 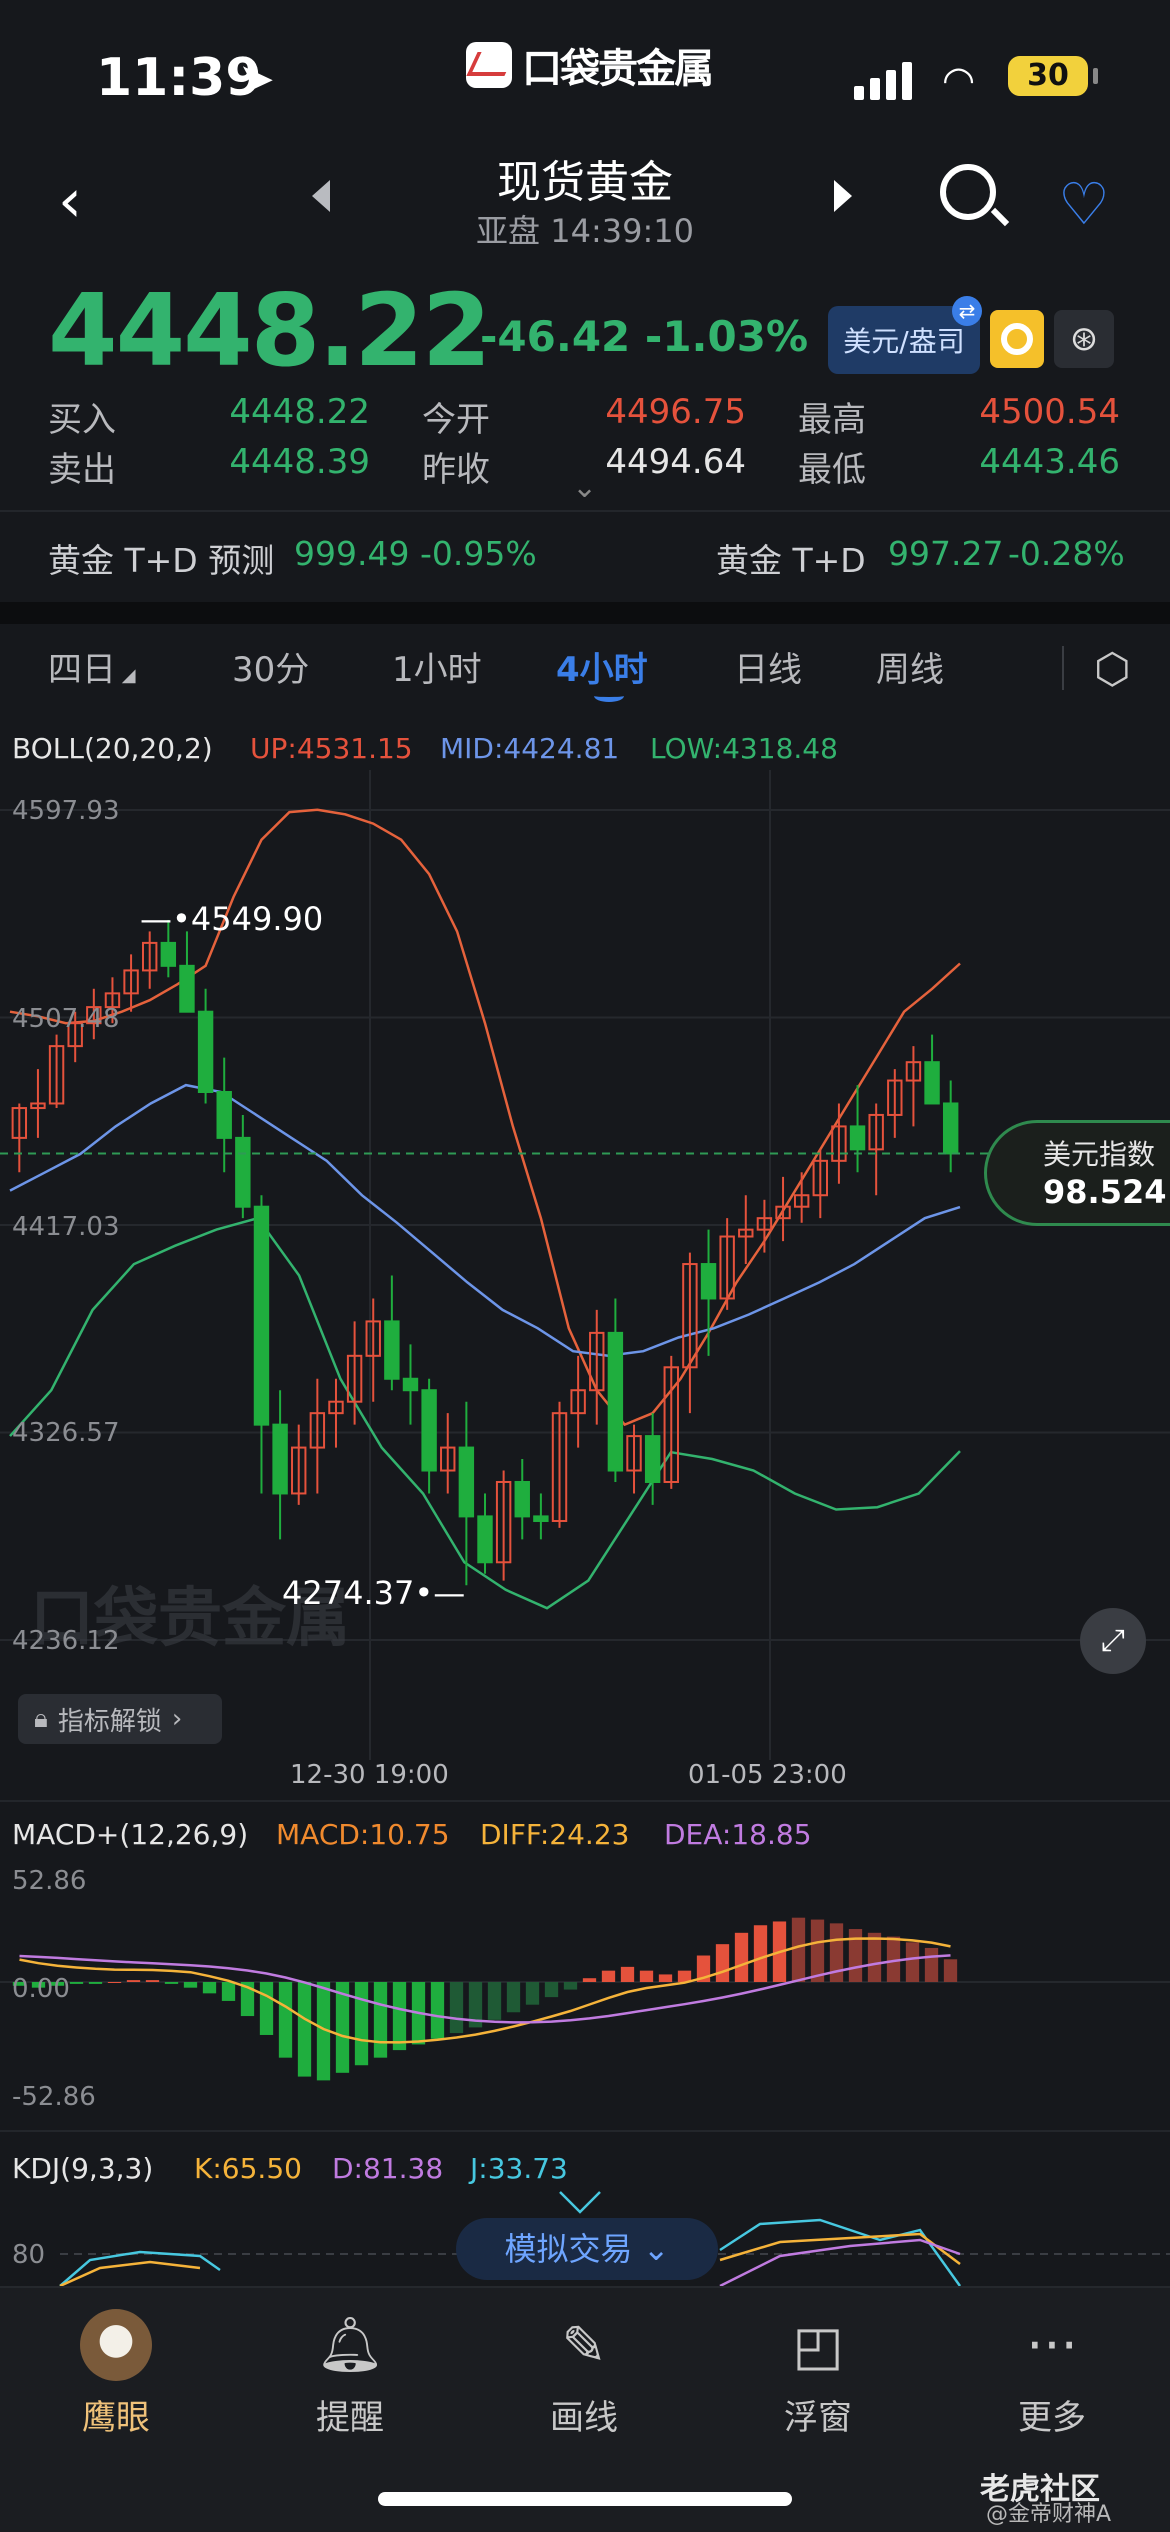 What do you see at coordinates (248, 2168) in the screenshot?
I see `kdj-k: K:65.50` at bounding box center [248, 2168].